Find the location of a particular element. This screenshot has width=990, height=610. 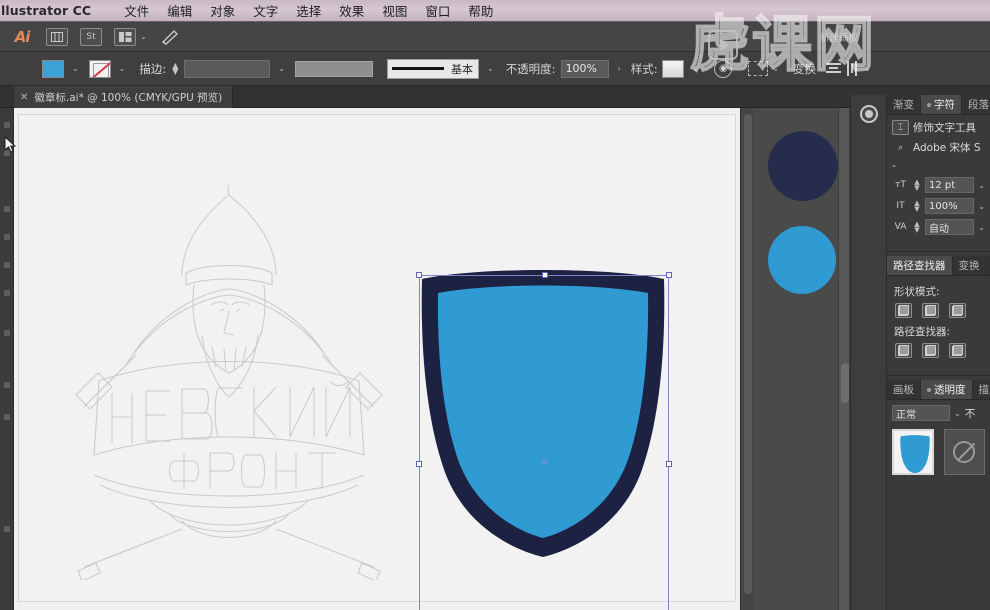

tab-transform: 变换 is located at coordinates (970, 265).